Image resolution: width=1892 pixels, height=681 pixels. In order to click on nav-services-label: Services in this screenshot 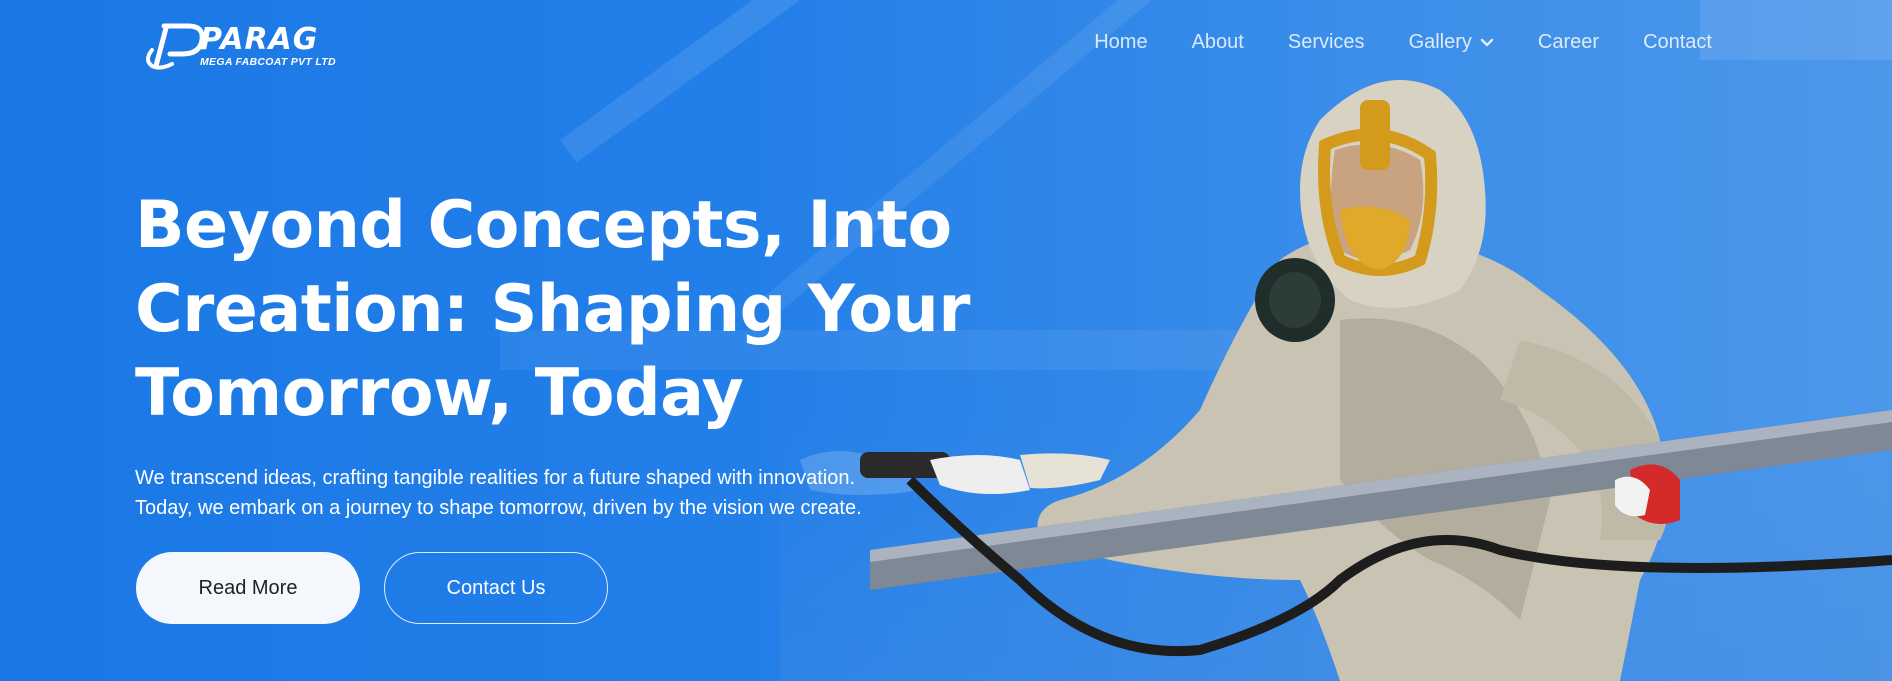, I will do `click(1326, 42)`.